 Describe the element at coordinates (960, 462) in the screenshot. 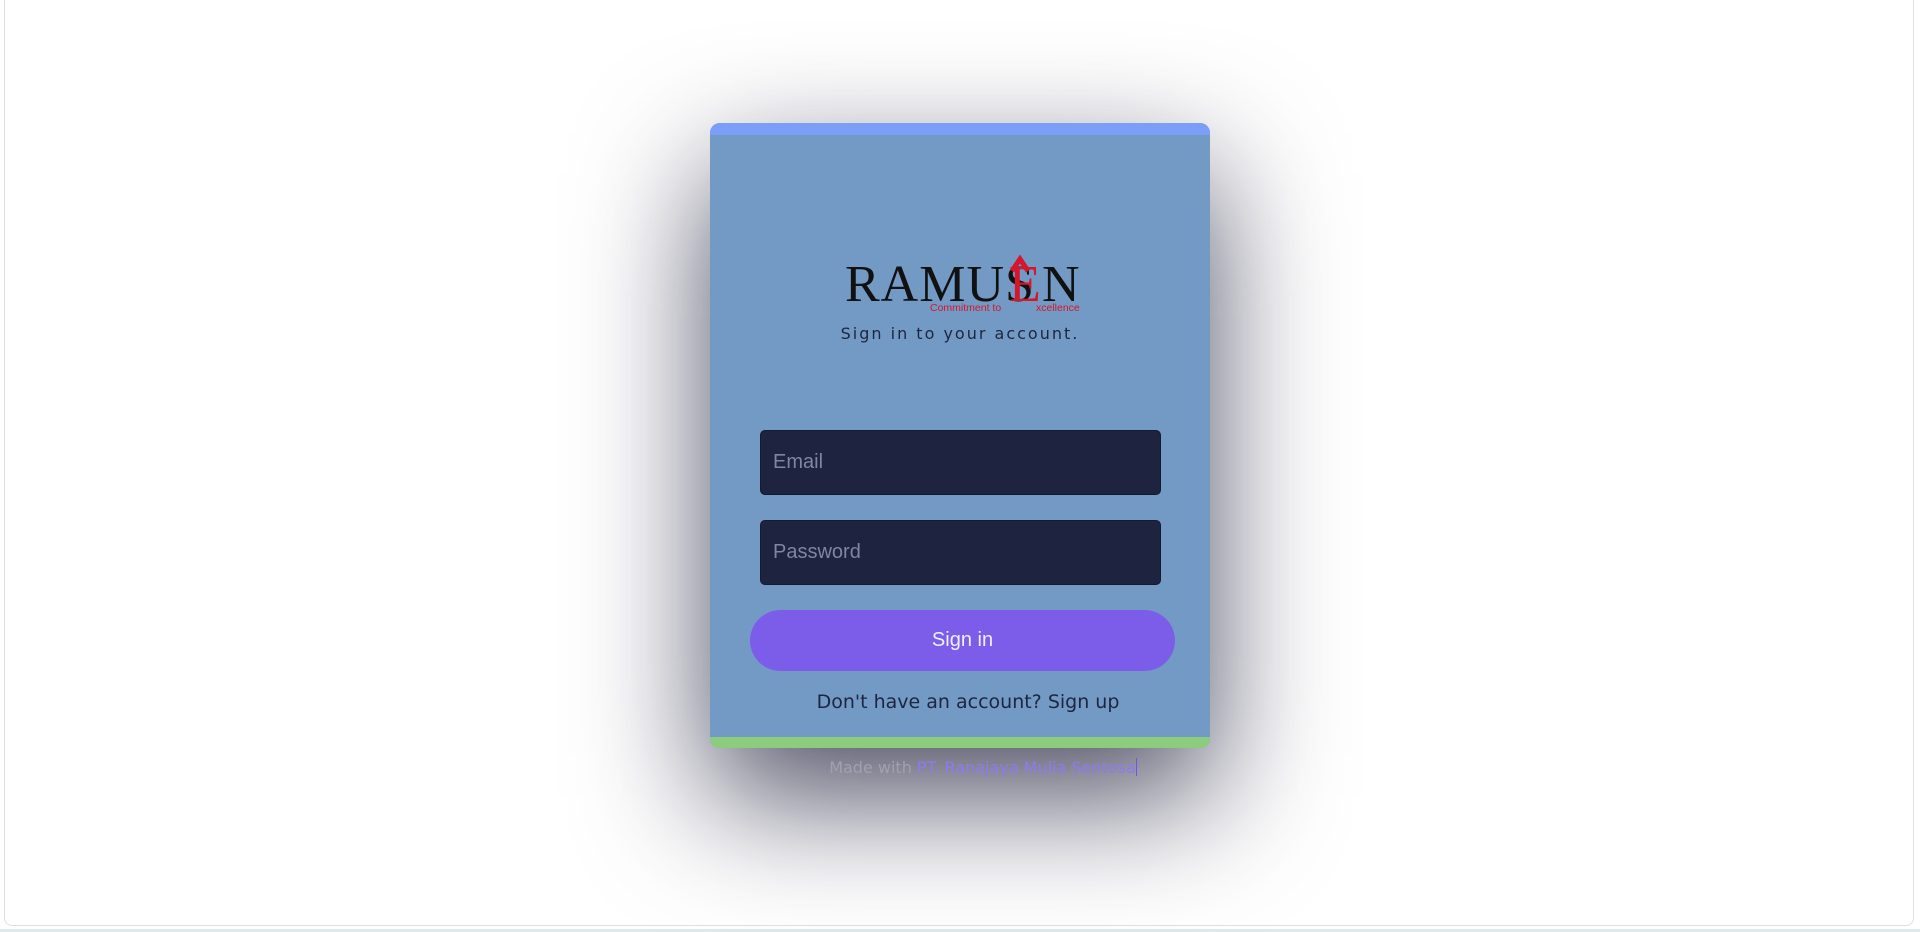

I see `email-field` at that location.